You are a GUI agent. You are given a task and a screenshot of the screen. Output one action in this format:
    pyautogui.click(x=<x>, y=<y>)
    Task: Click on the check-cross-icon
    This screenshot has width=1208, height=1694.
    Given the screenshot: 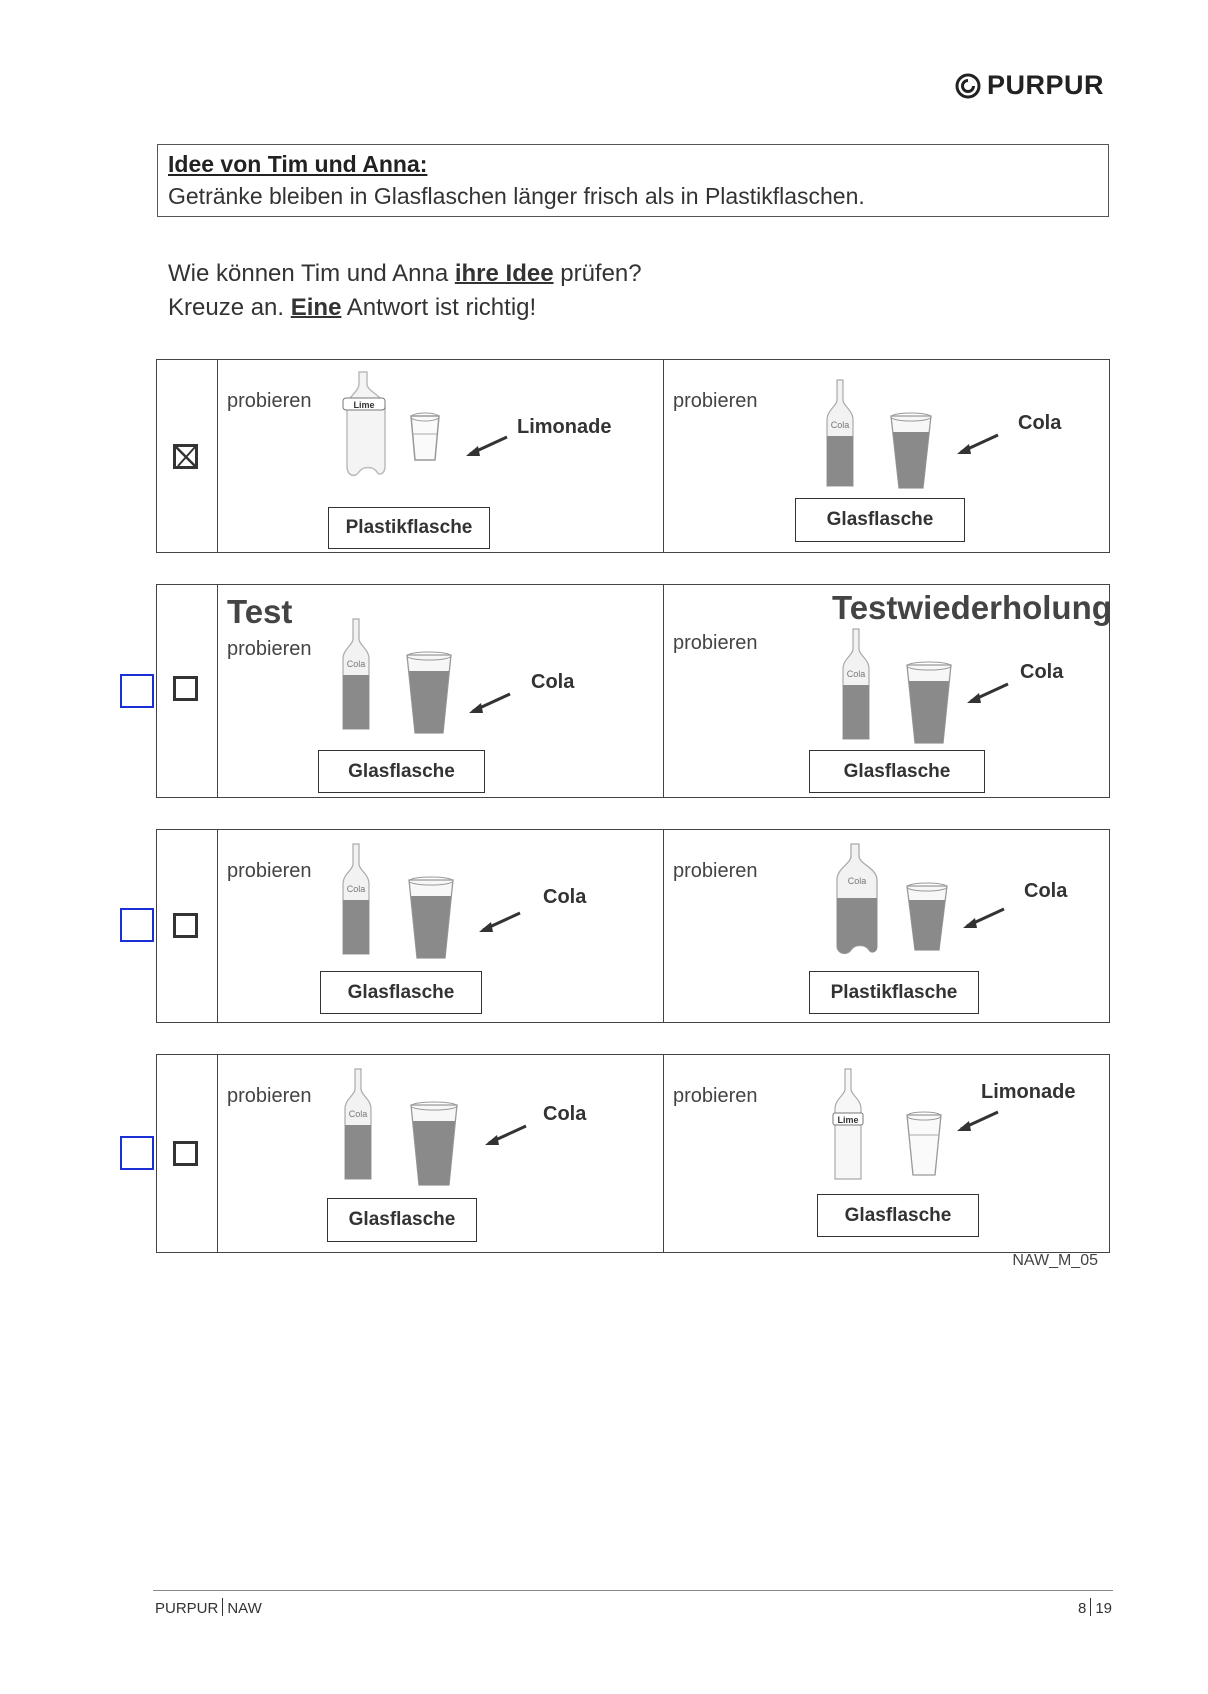 What is the action you would take?
    pyautogui.click(x=185, y=456)
    